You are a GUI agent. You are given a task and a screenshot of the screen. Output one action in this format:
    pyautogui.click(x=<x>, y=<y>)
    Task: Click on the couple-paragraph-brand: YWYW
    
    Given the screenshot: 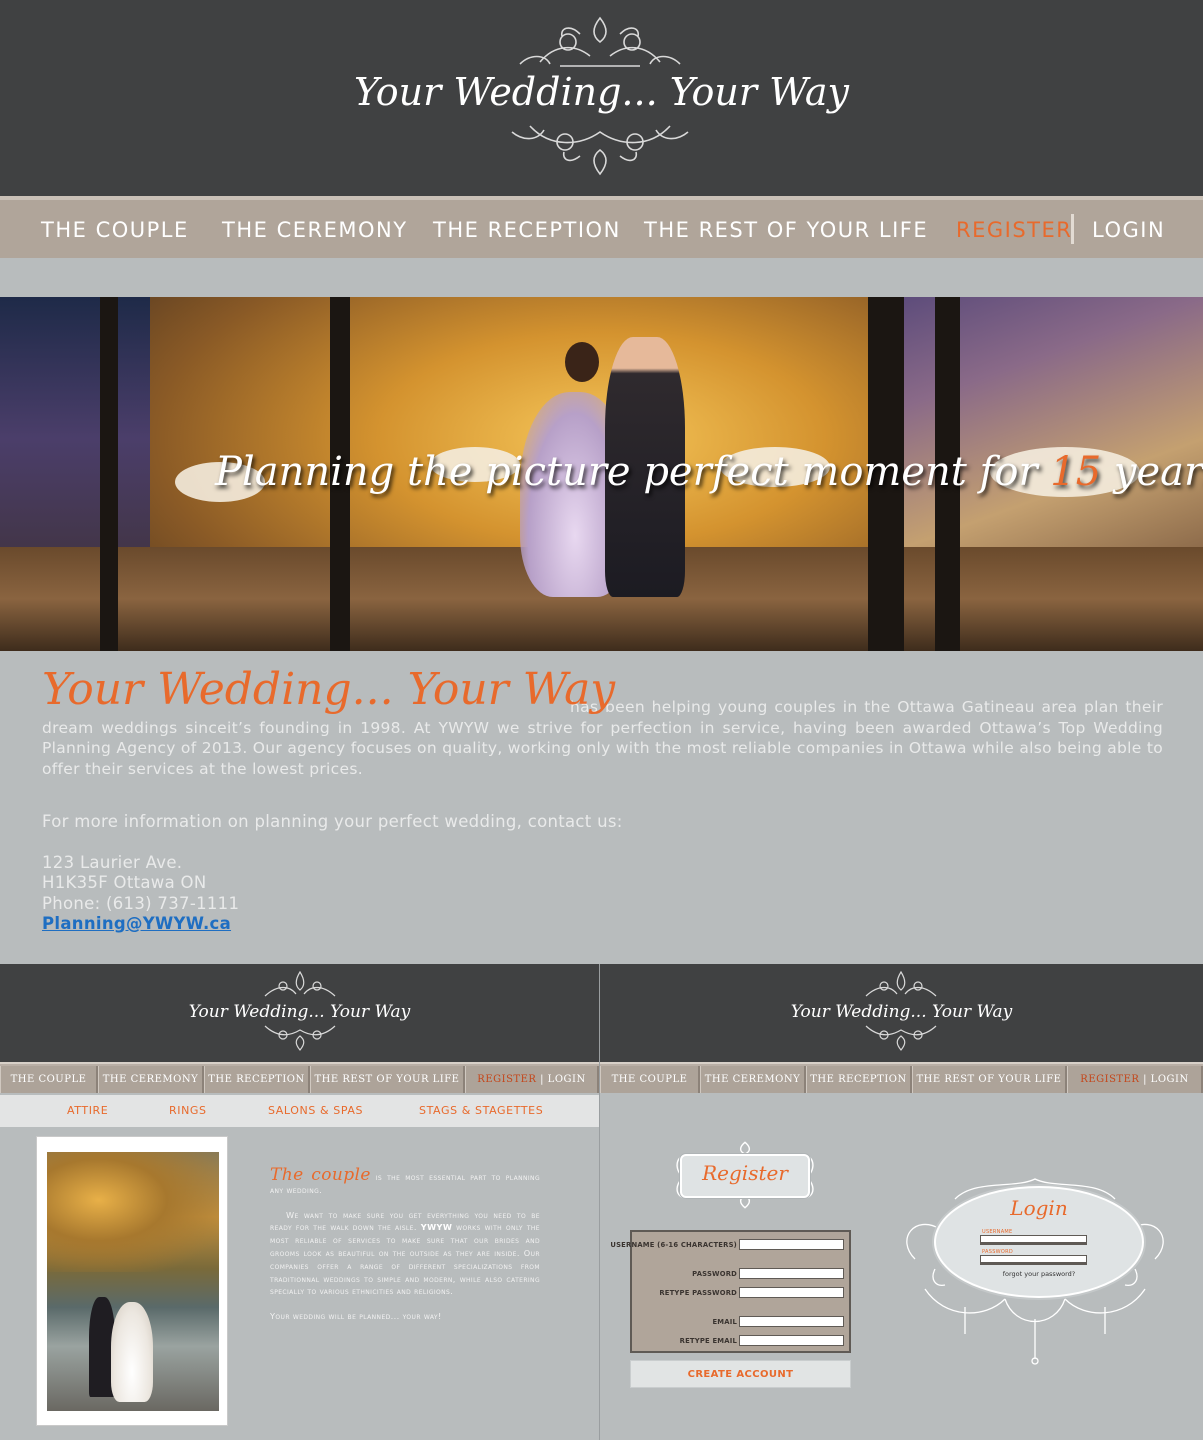 What is the action you would take?
    pyautogui.click(x=436, y=1227)
    